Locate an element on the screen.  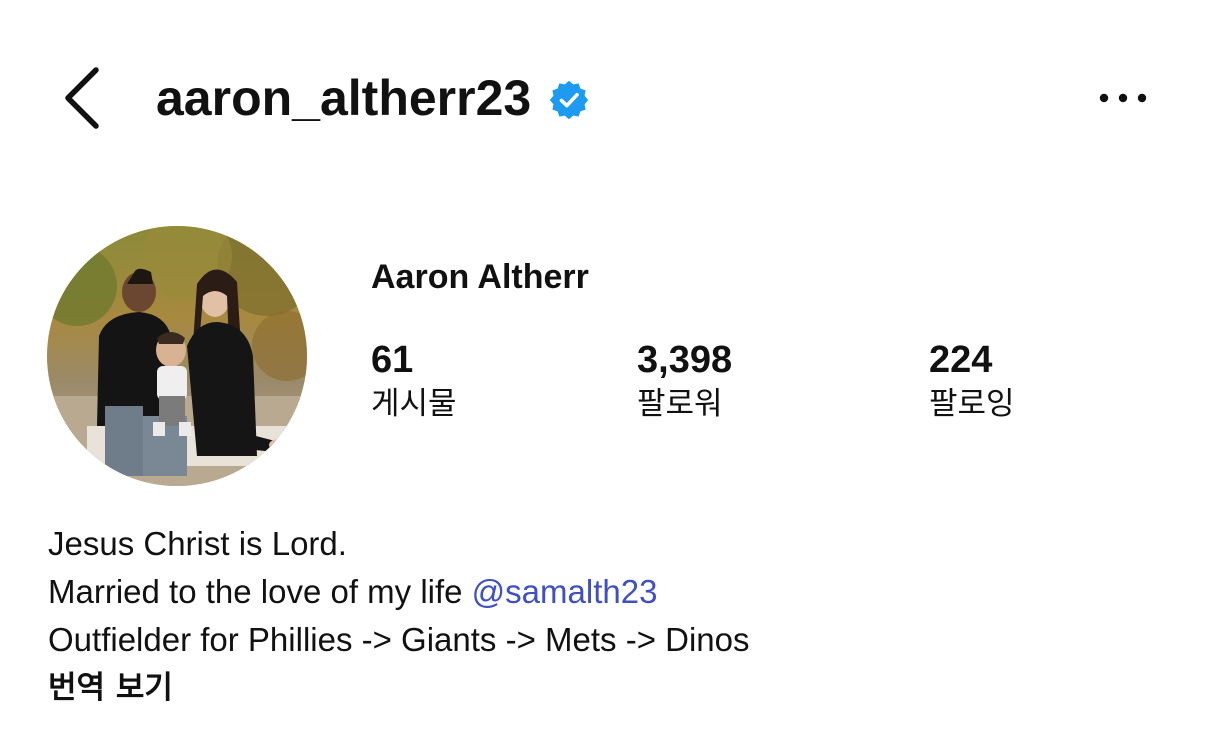
username-row: aaron_altherr23 is located at coordinates (372, 98).